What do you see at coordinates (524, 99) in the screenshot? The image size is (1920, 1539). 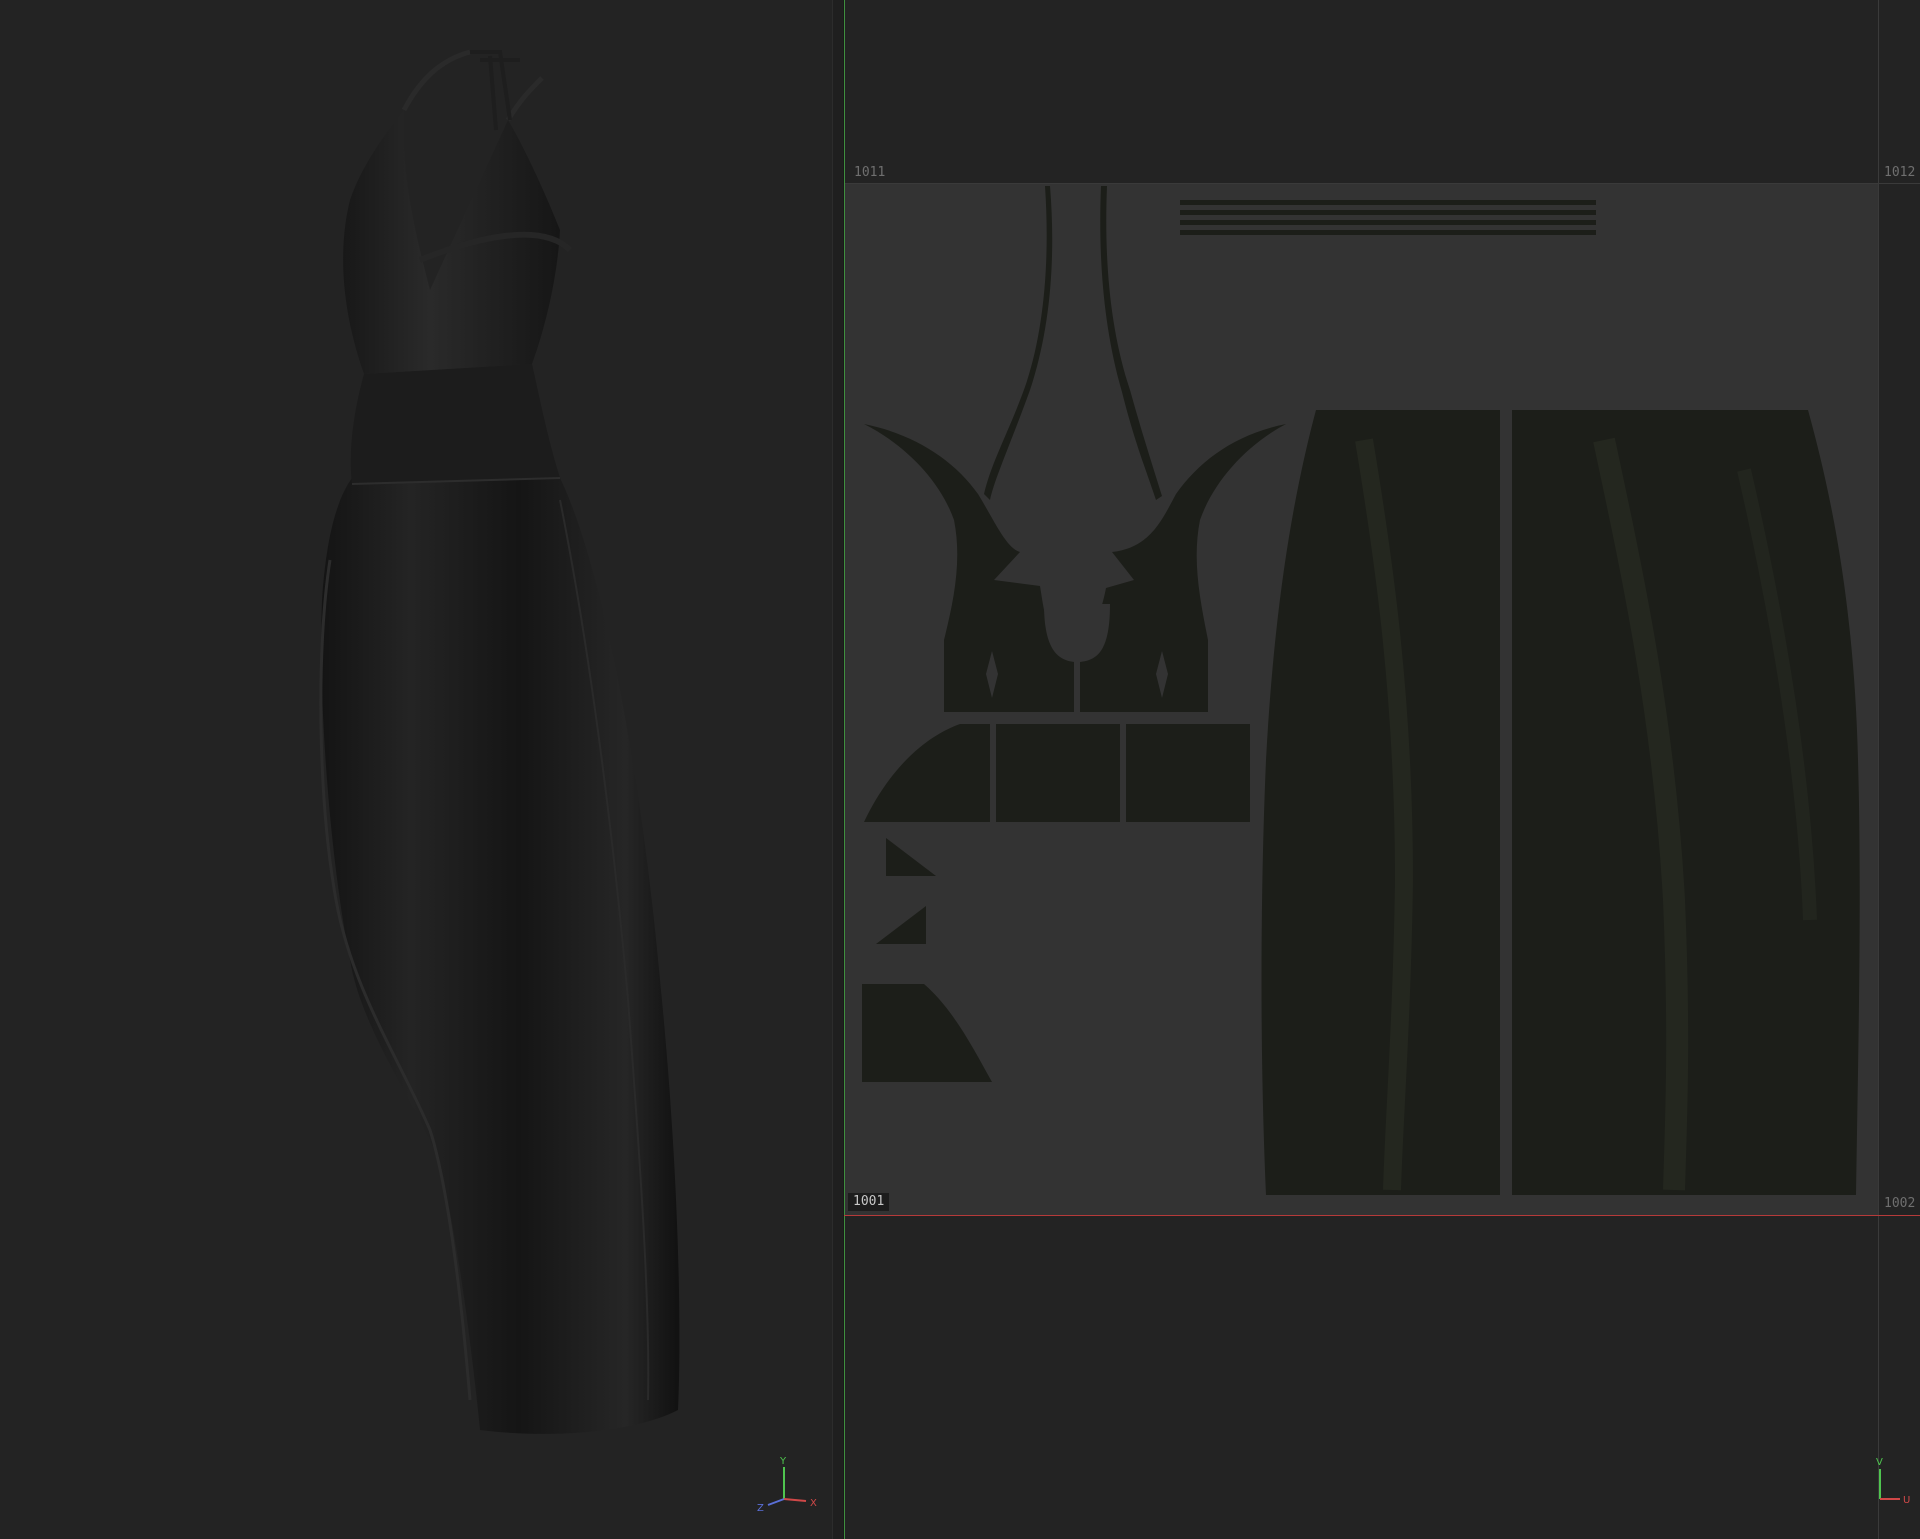 I see `neck-strap-right` at bounding box center [524, 99].